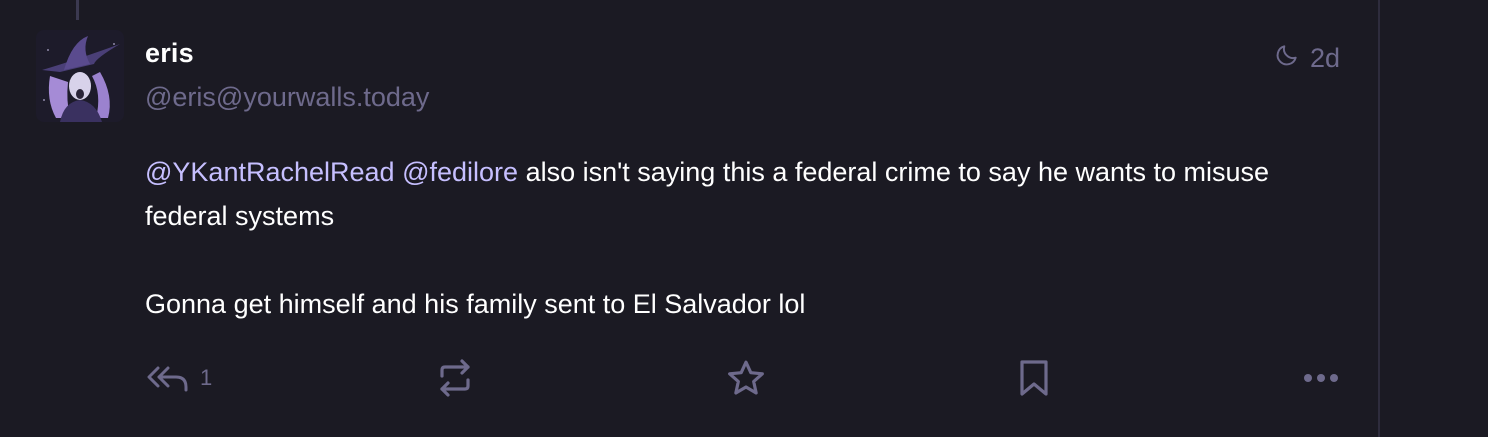  Describe the element at coordinates (1287, 58) in the screenshot. I see `moon-icon` at that location.